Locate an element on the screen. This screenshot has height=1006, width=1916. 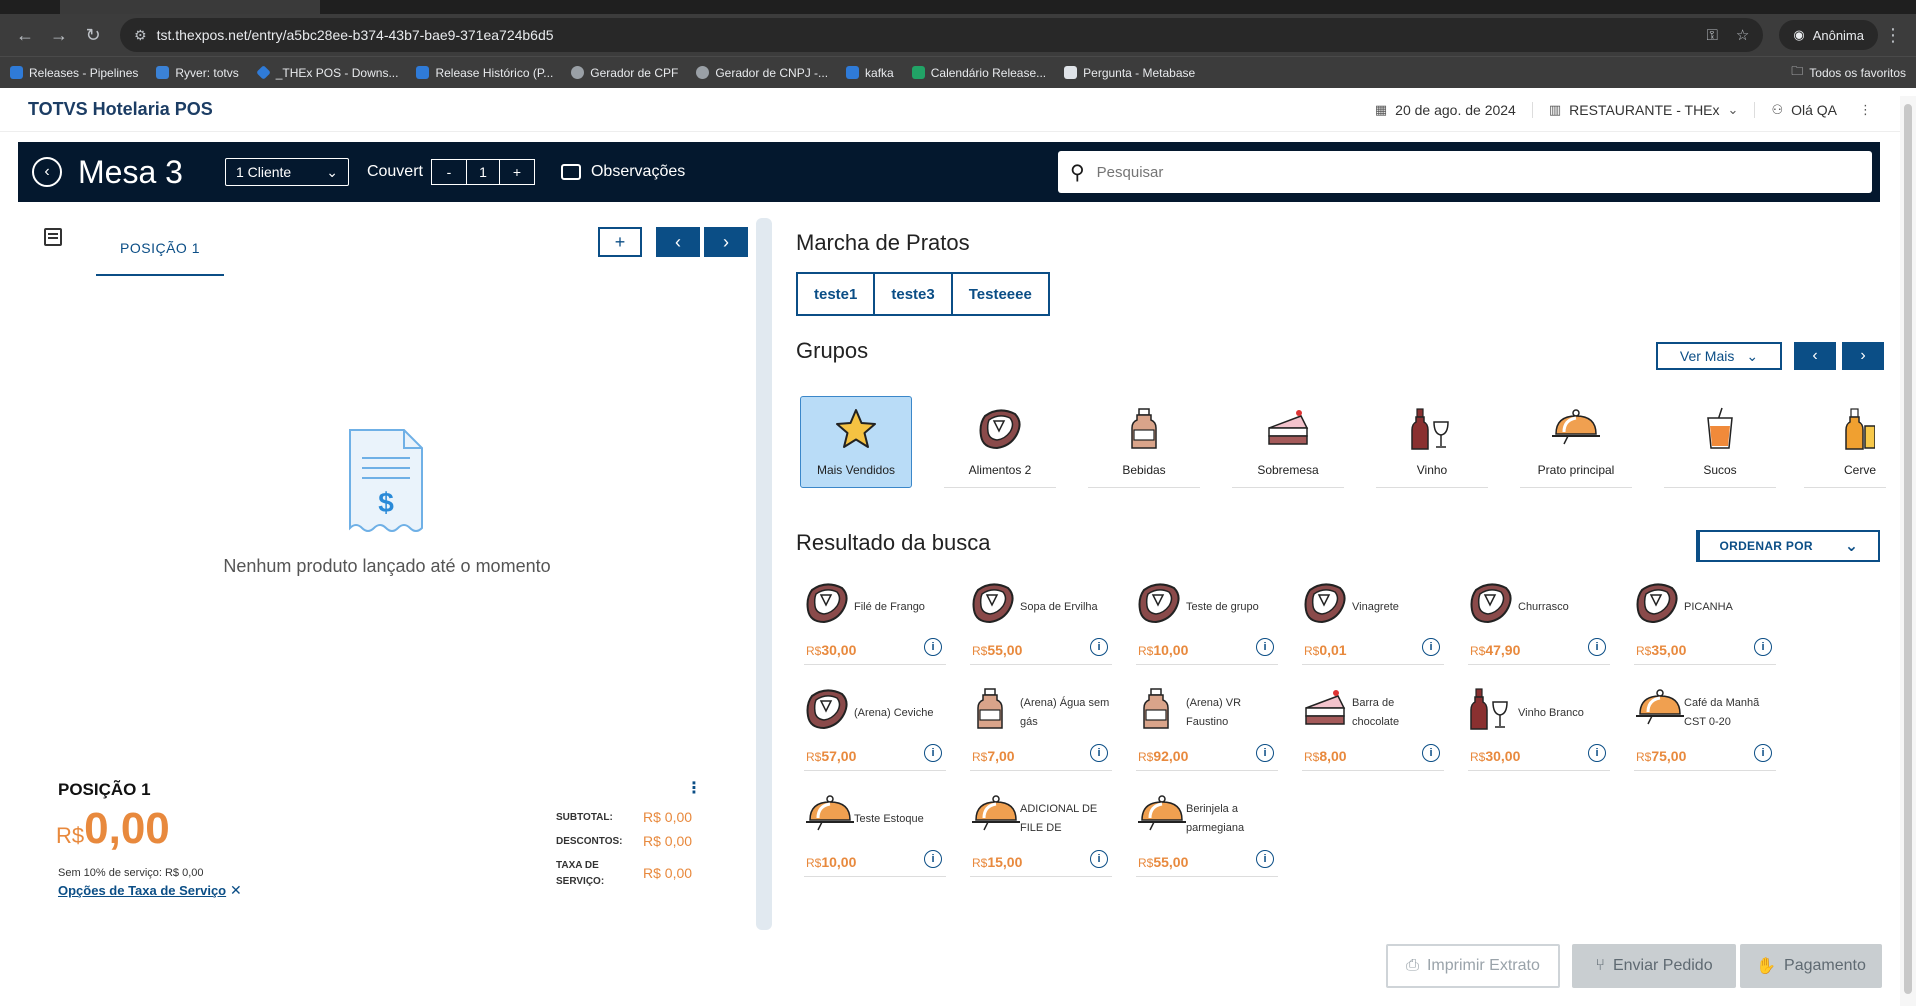
product-card: PICANHA R$35,00 i is located at coordinates (1701, 625).